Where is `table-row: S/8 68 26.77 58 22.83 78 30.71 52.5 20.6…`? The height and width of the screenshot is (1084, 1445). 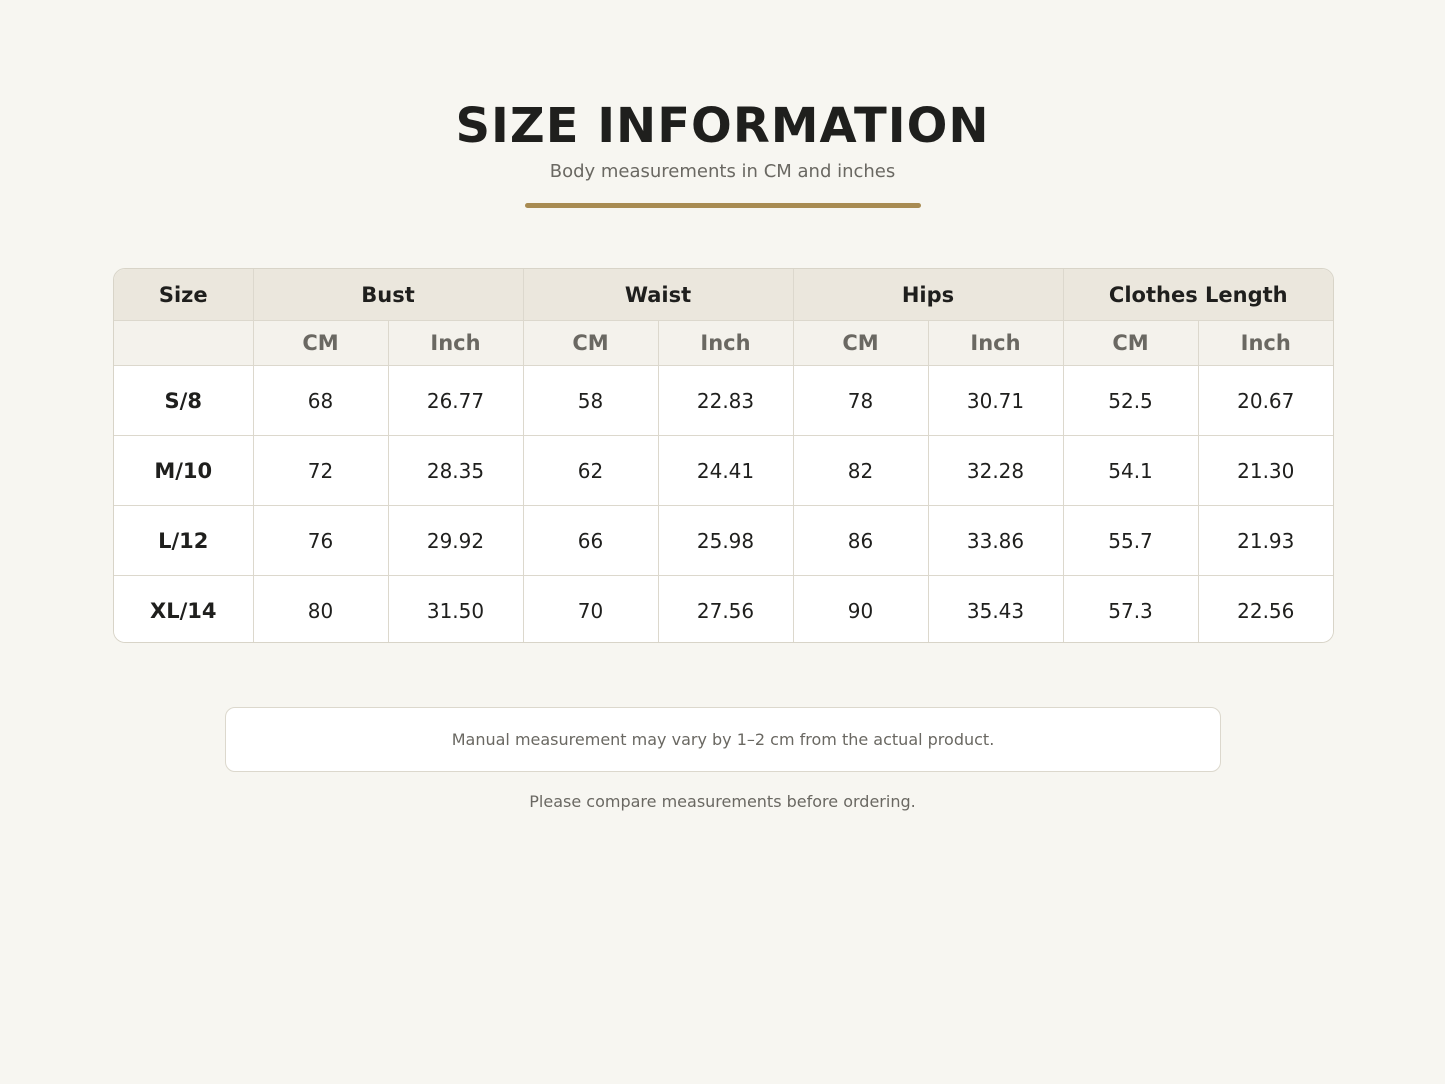
table-row: S/8 68 26.77 58 22.83 78 30.71 52.5 20.6… is located at coordinates (723, 400).